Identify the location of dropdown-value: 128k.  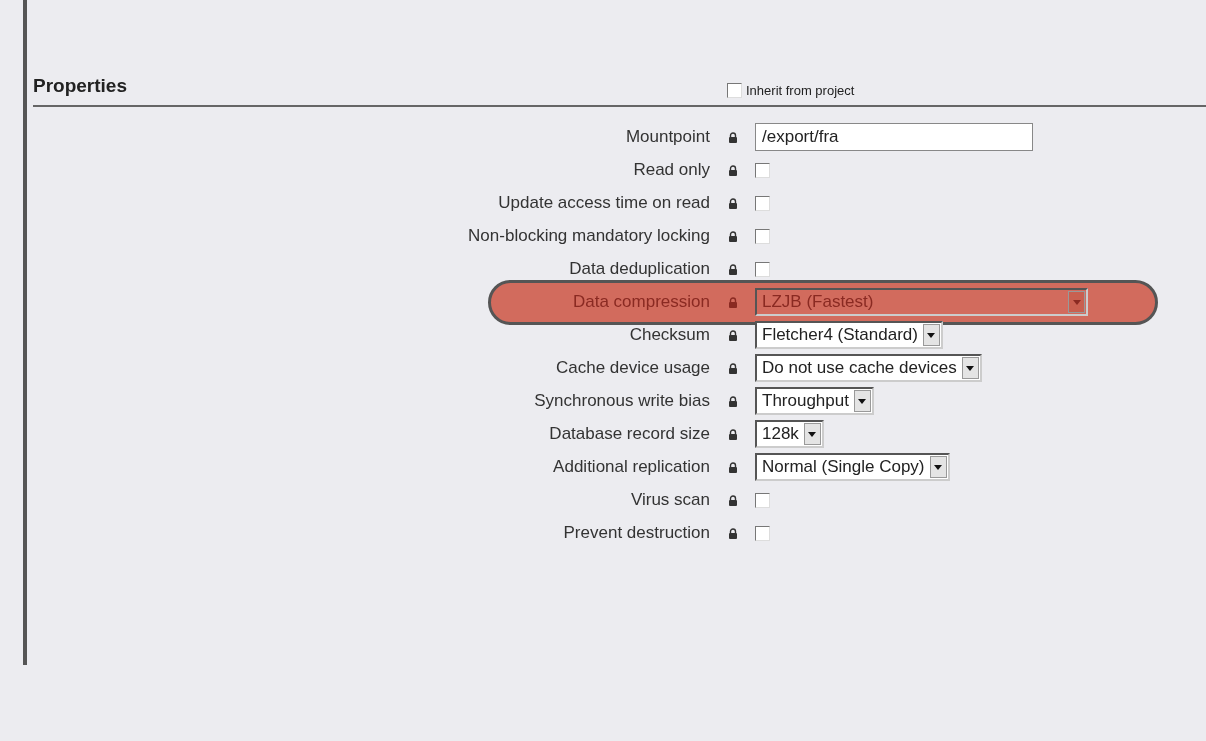
(780, 434).